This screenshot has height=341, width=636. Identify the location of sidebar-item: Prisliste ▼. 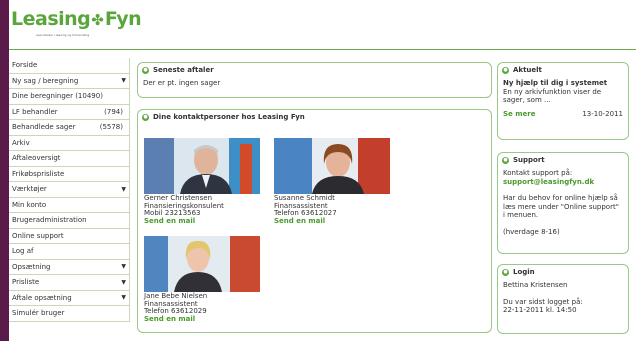
(69, 283).